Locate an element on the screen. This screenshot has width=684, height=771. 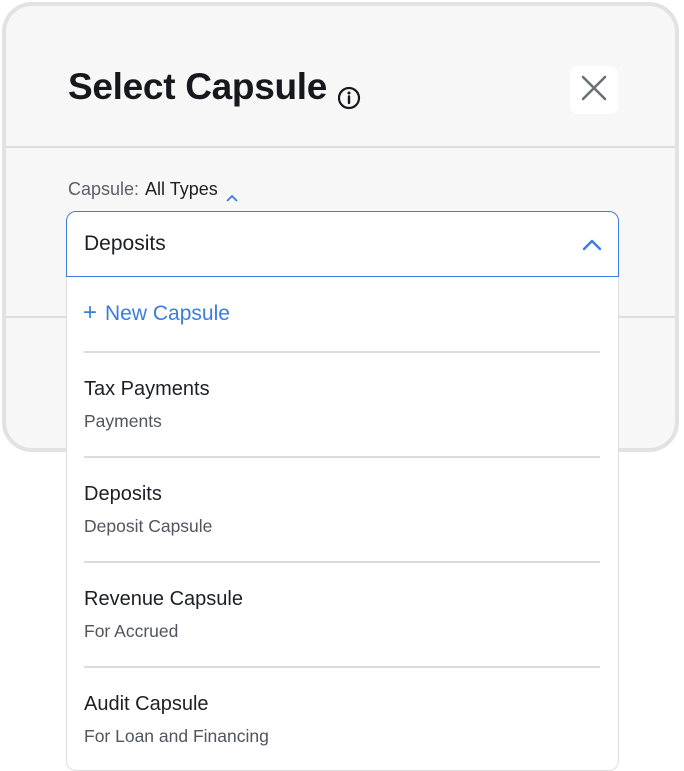
close-icon is located at coordinates (594, 90).